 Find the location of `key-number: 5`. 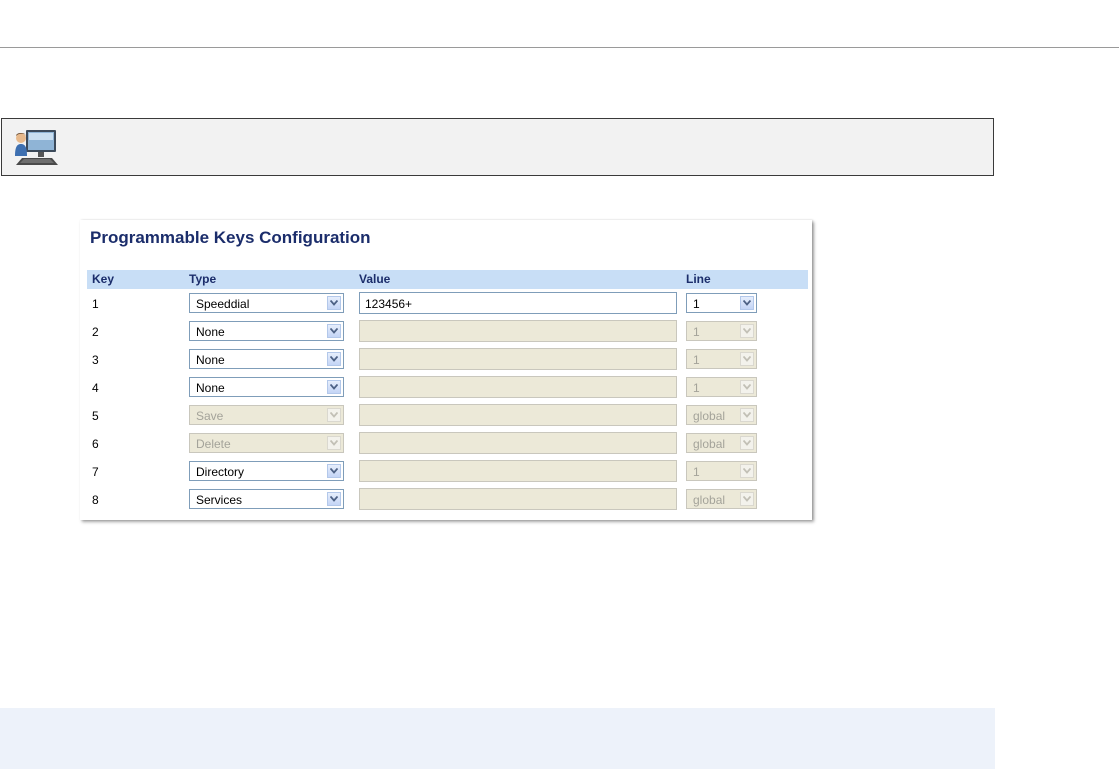

key-number: 5 is located at coordinates (95, 416).